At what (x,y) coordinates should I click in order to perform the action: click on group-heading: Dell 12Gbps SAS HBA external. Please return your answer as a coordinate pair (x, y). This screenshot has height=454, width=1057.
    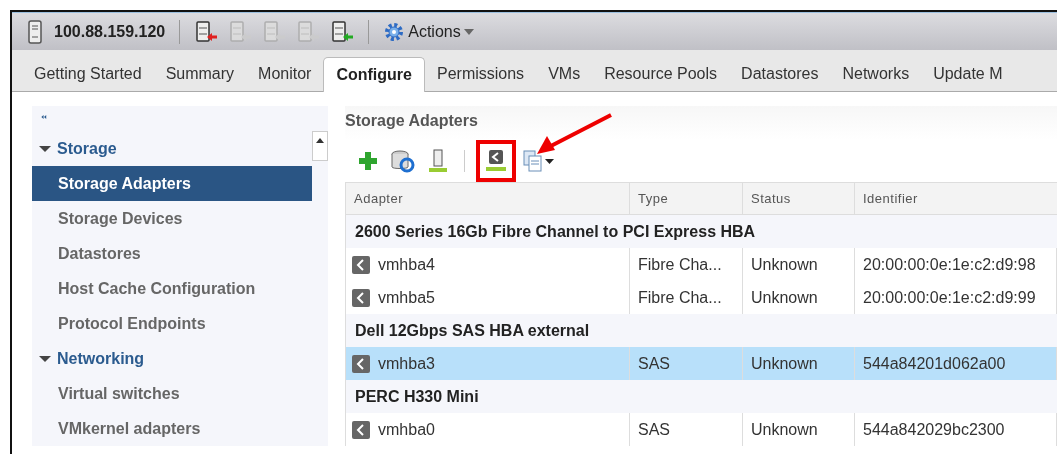
    Looking at the image, I should click on (701, 330).